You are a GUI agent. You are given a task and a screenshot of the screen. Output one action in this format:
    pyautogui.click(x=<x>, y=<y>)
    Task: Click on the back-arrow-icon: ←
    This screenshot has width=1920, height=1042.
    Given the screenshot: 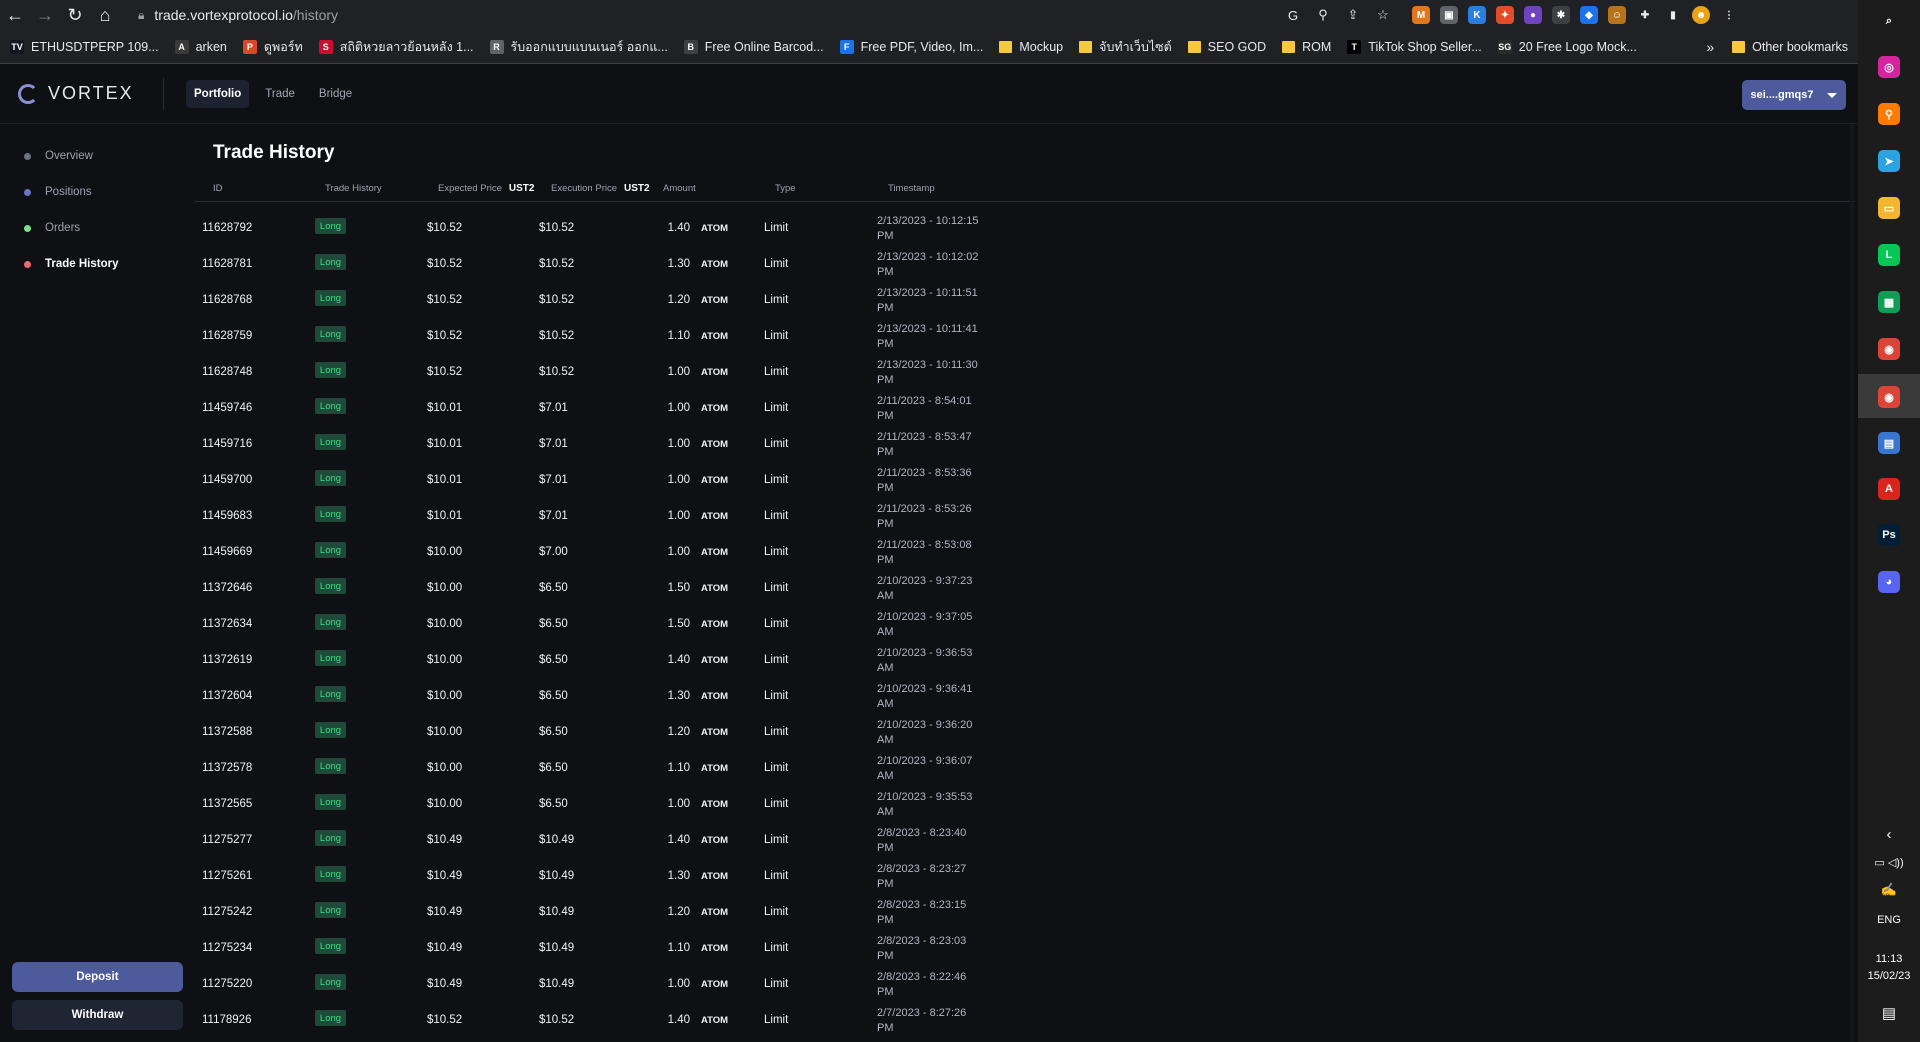 What is the action you would take?
    pyautogui.click(x=15, y=15)
    